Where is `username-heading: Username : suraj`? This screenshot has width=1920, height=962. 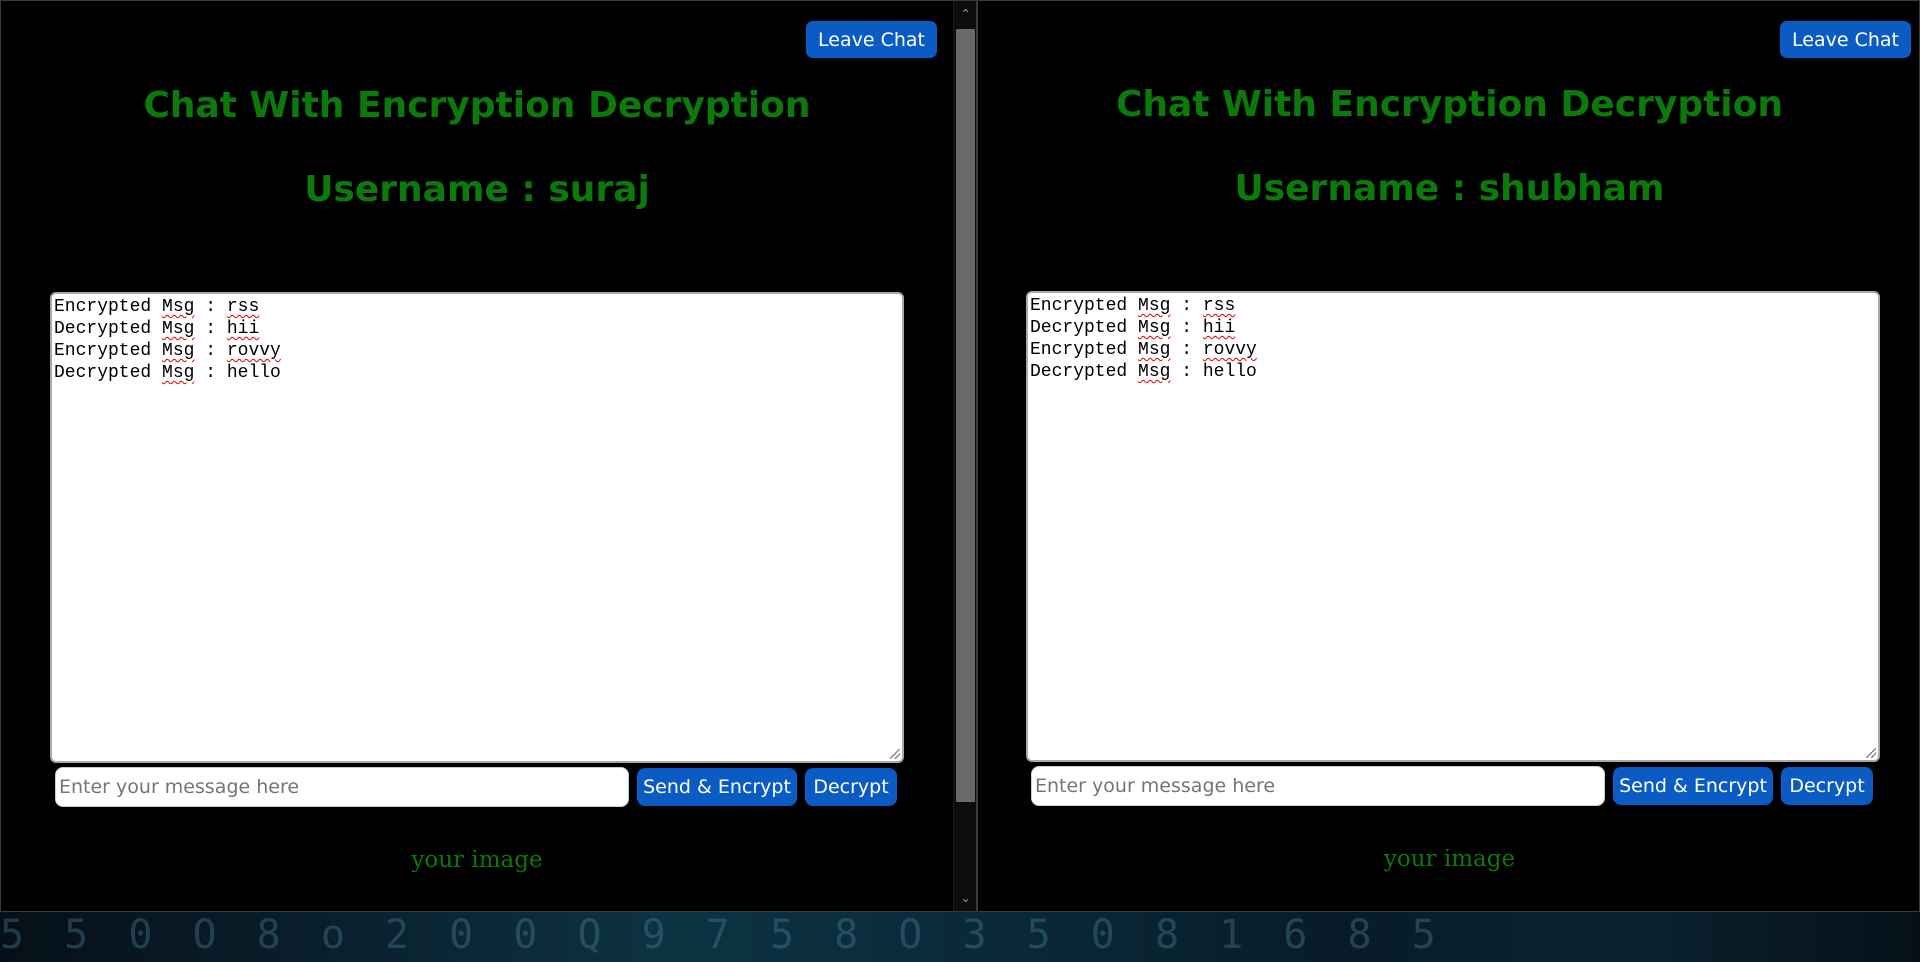 username-heading: Username : suraj is located at coordinates (477, 189).